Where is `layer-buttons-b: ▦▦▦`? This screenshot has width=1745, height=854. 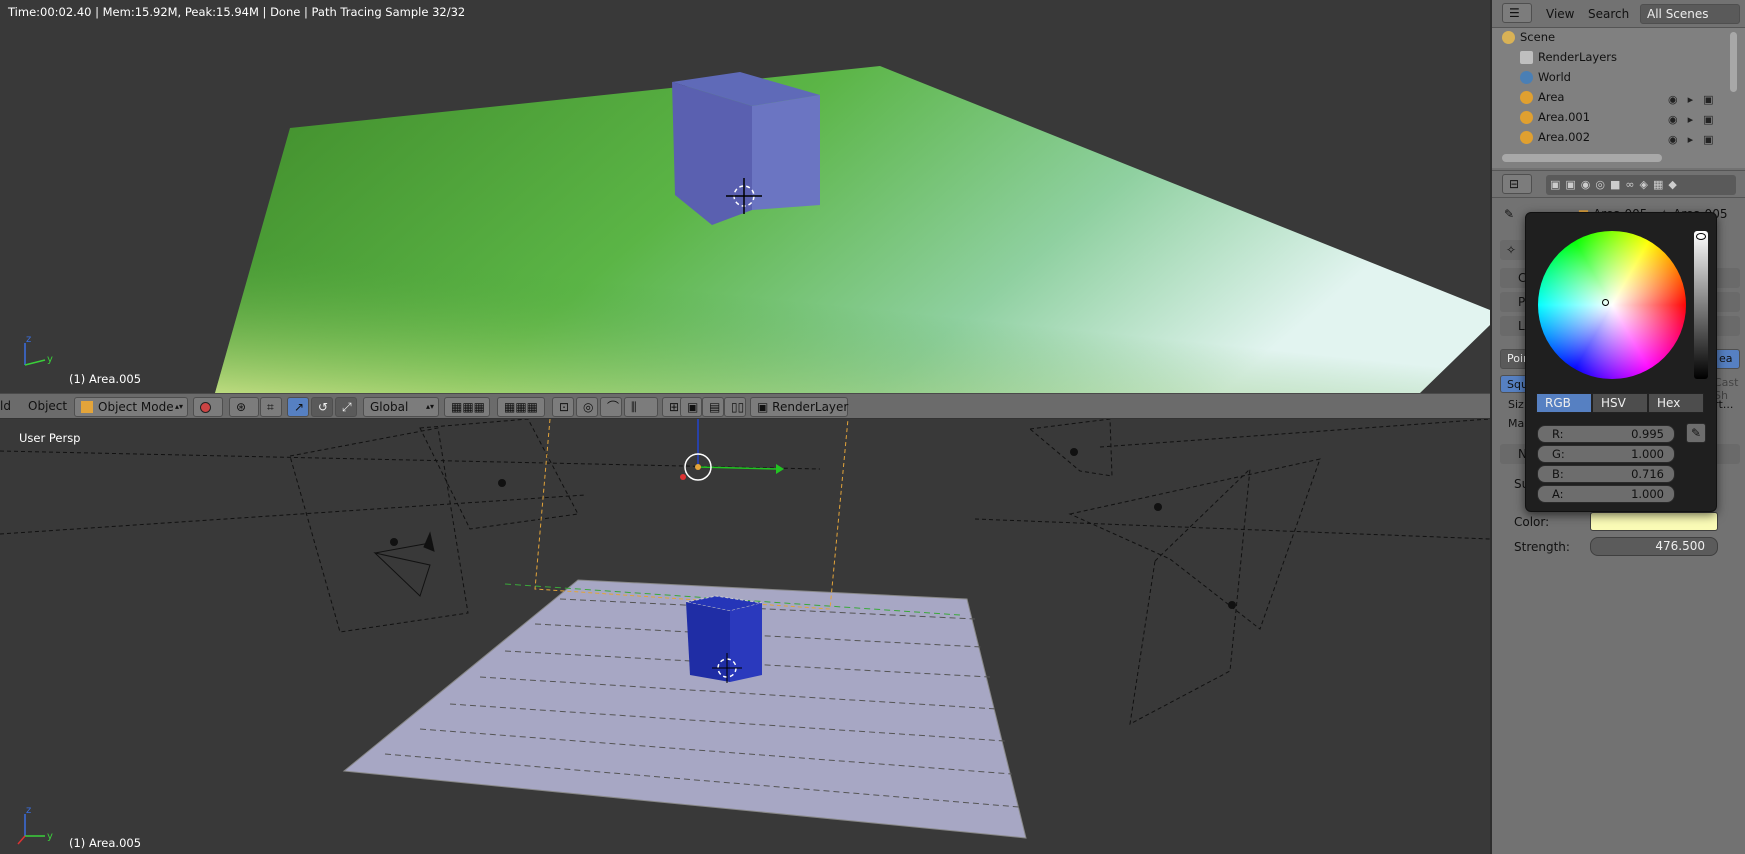 layer-buttons-b: ▦▦▦ is located at coordinates (521, 407).